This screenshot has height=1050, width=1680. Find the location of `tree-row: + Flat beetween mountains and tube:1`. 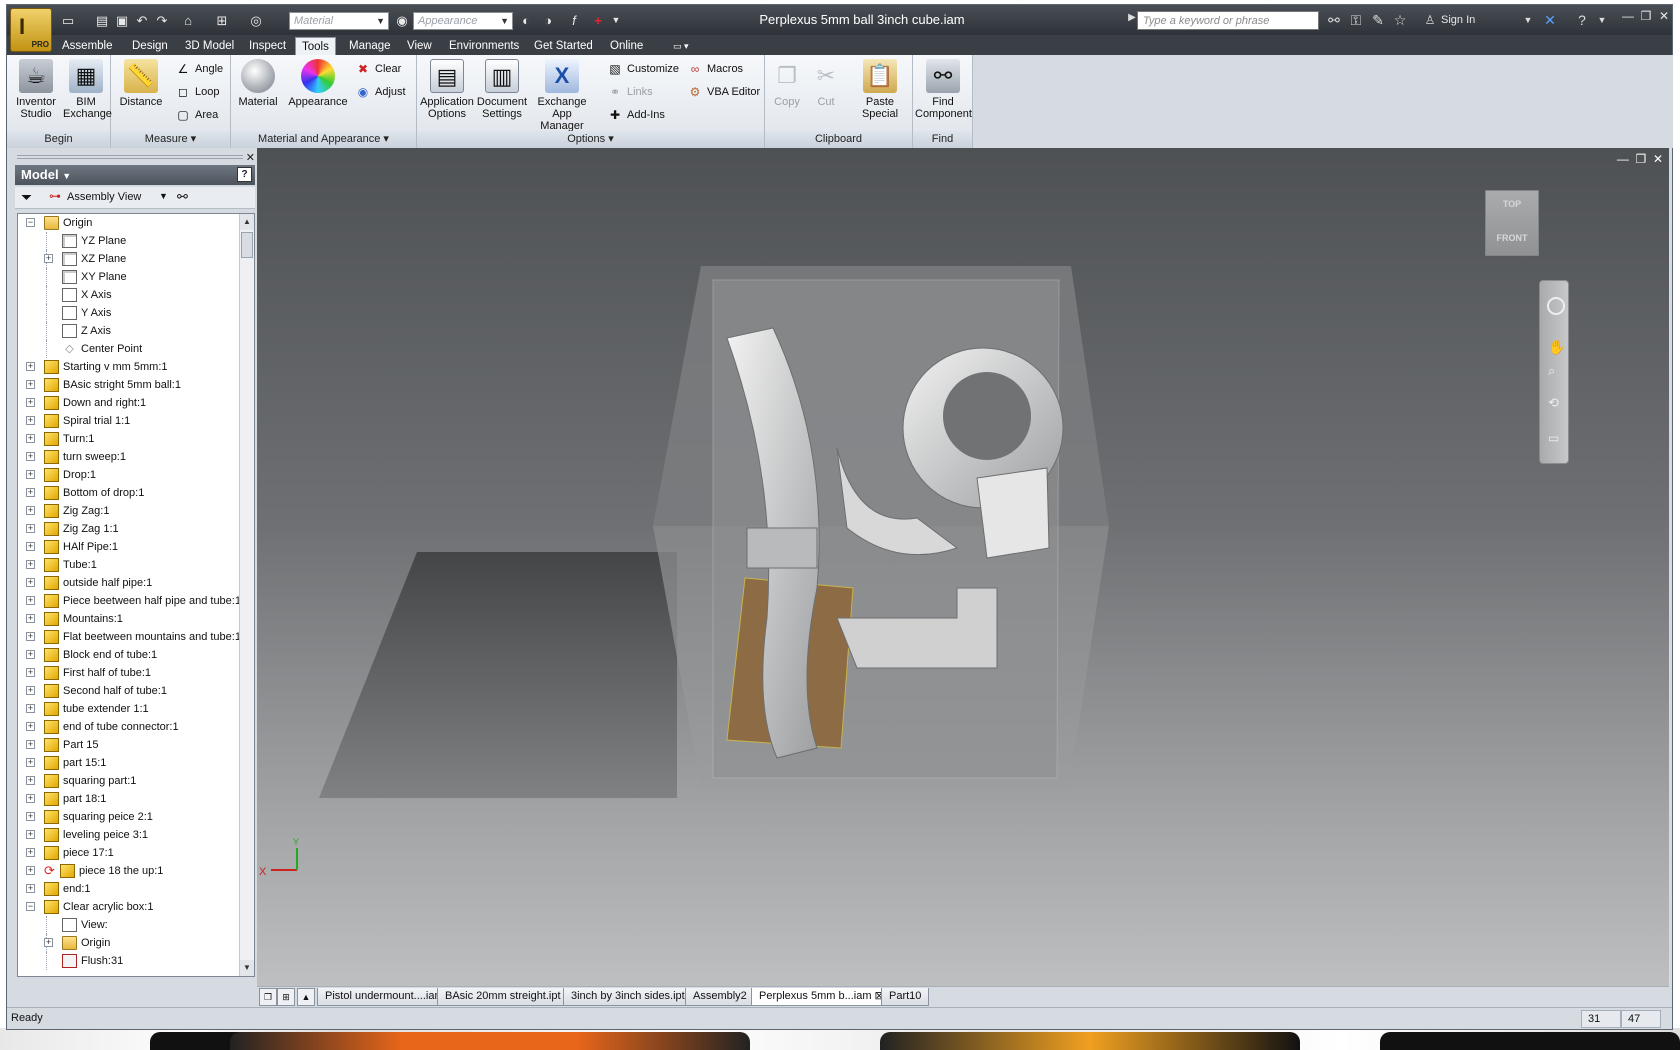

tree-row: + Flat beetween mountains and tube:1 is located at coordinates (129, 637).